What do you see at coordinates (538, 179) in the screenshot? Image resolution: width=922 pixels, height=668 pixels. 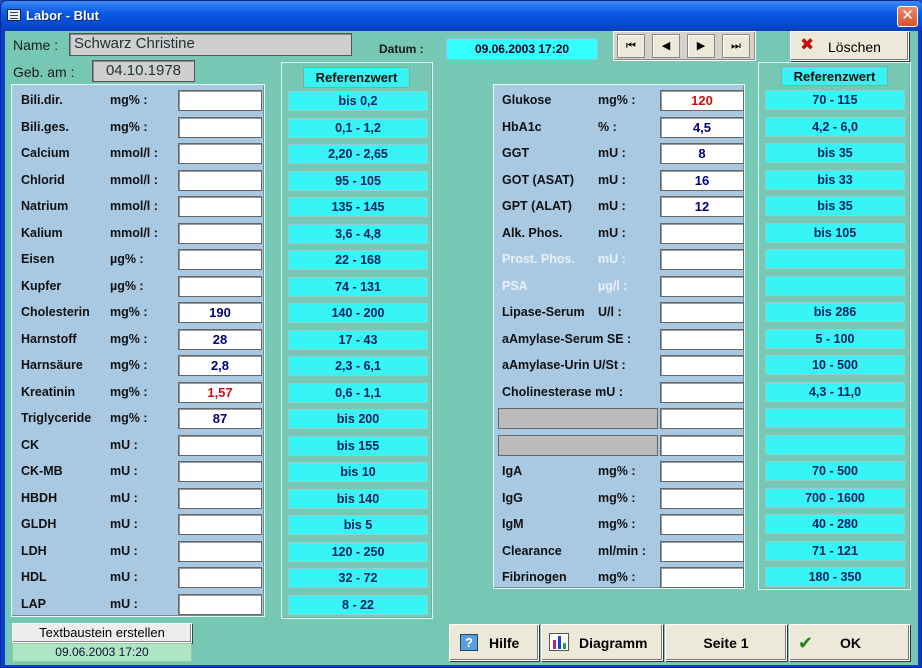 I see `test-name: GOT (ASAT)` at bounding box center [538, 179].